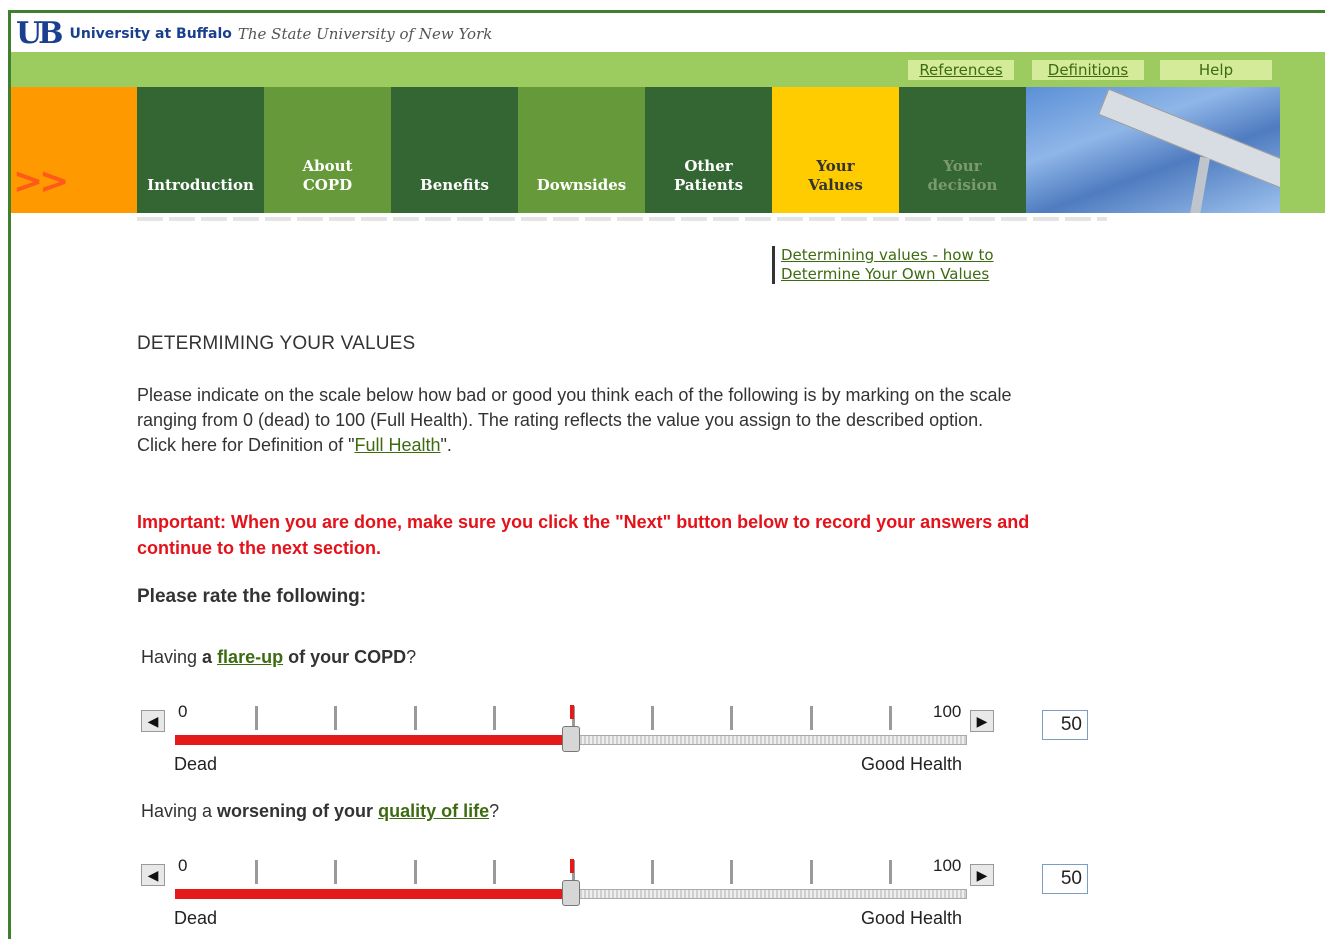  I want to click on determining-values-how-to-link: Determining values - how to, so click(887, 255).